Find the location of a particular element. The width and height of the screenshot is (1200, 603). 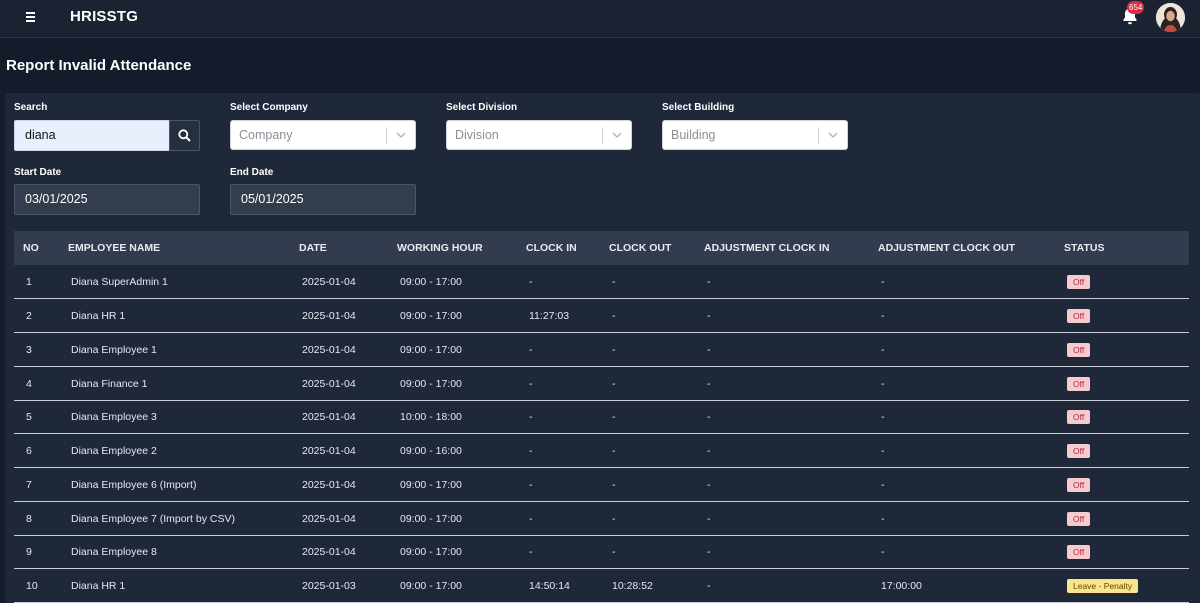

cell-clock-out: 10:28:52 is located at coordinates (632, 586).